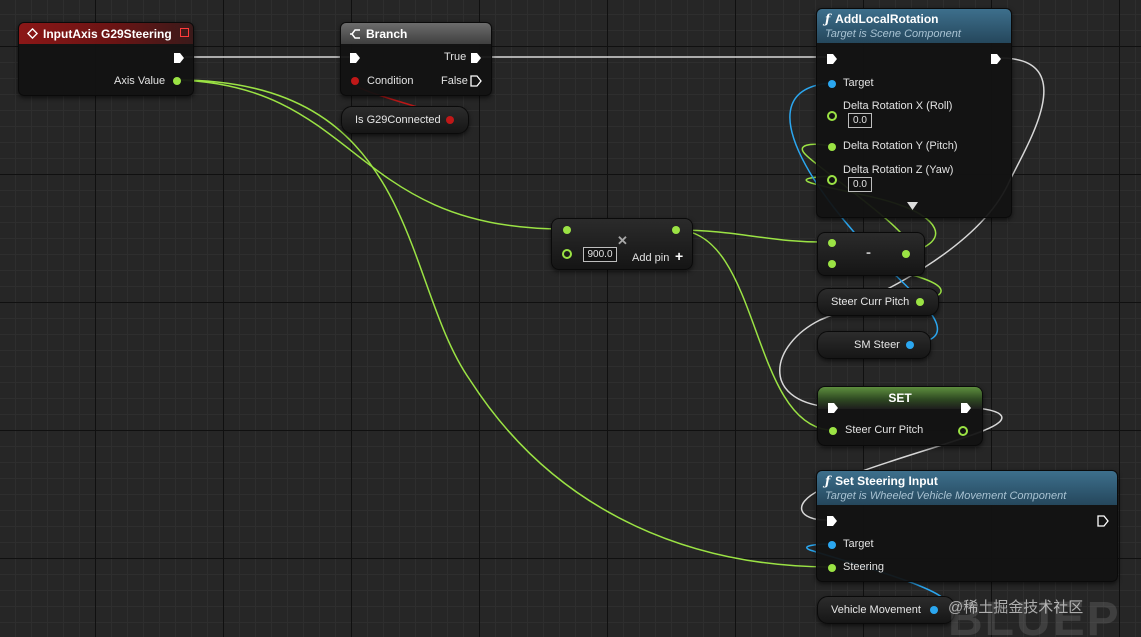 This screenshot has height=637, width=1141. Describe the element at coordinates (832, 545) in the screenshot. I see `steering-target-pin` at that location.